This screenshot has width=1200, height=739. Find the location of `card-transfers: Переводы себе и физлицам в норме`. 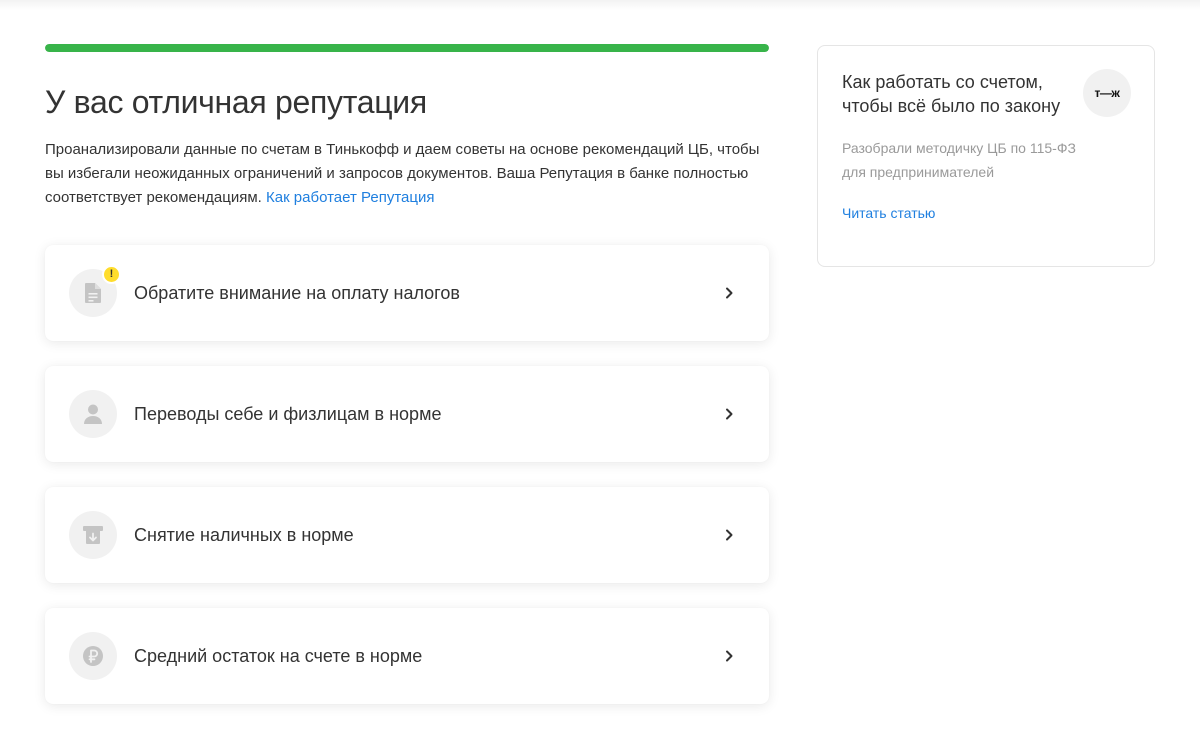

card-transfers: Переводы себе и физлицам в норме is located at coordinates (407, 414).